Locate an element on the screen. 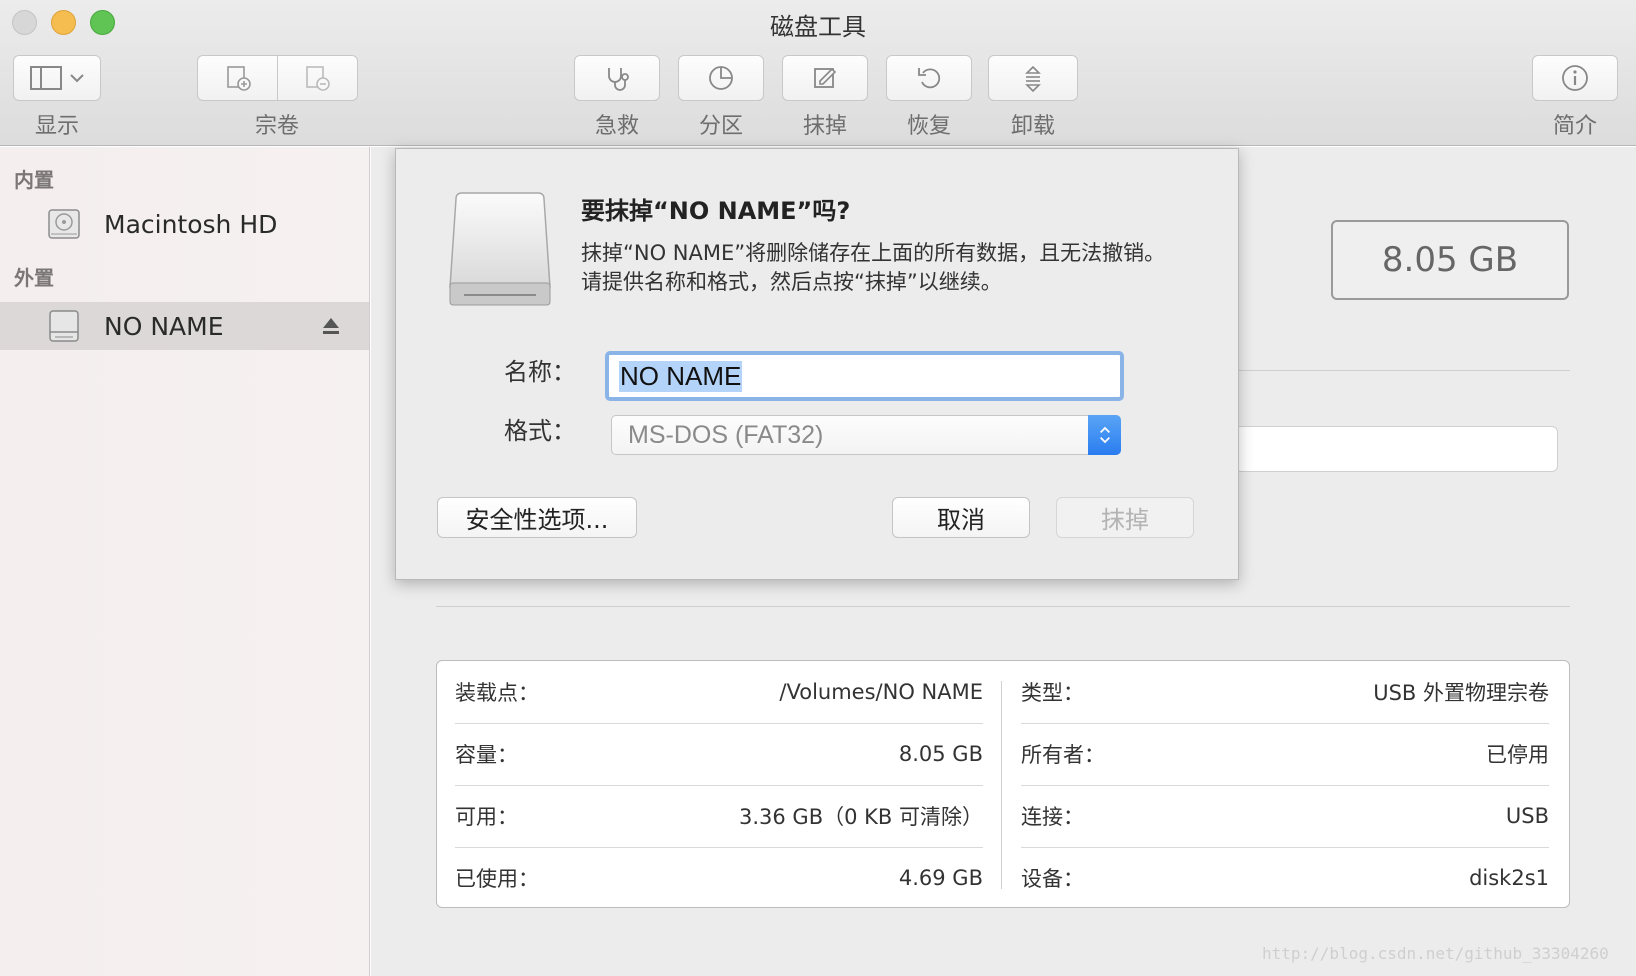 The image size is (1636, 976). volume-segmented-control is located at coordinates (277, 78).